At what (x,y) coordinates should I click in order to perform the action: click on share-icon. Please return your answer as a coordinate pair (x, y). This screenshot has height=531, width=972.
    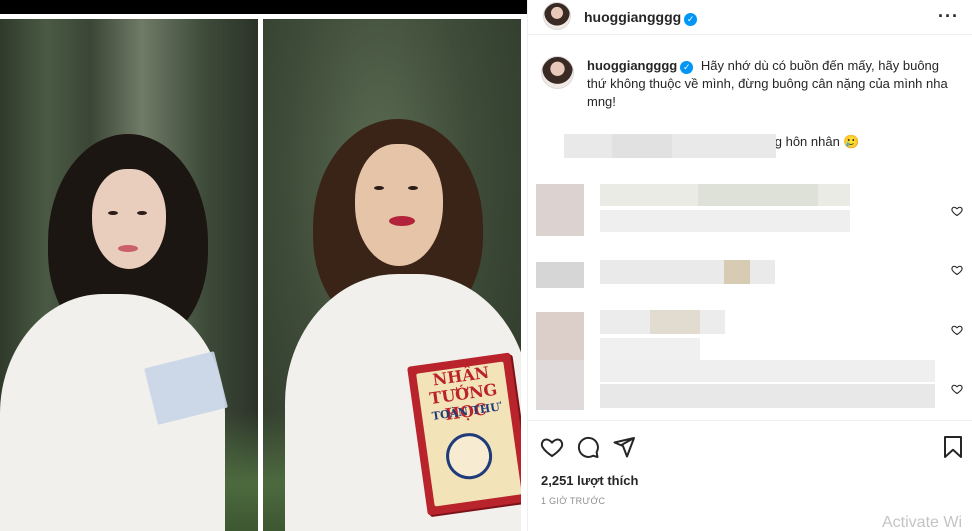
    Looking at the image, I should click on (624, 447).